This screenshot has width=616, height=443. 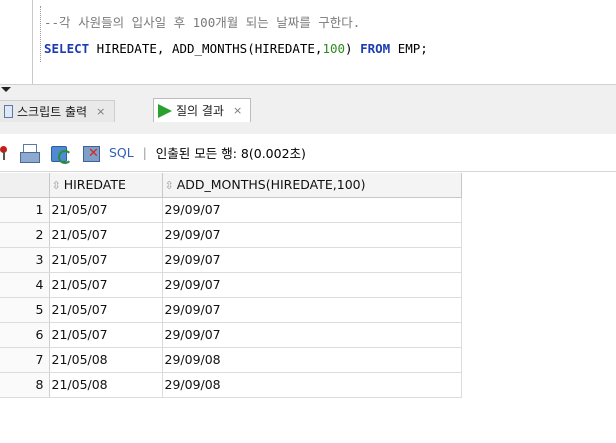 I want to click on tab-query-result: 질의 결과 ×, so click(x=202, y=110).